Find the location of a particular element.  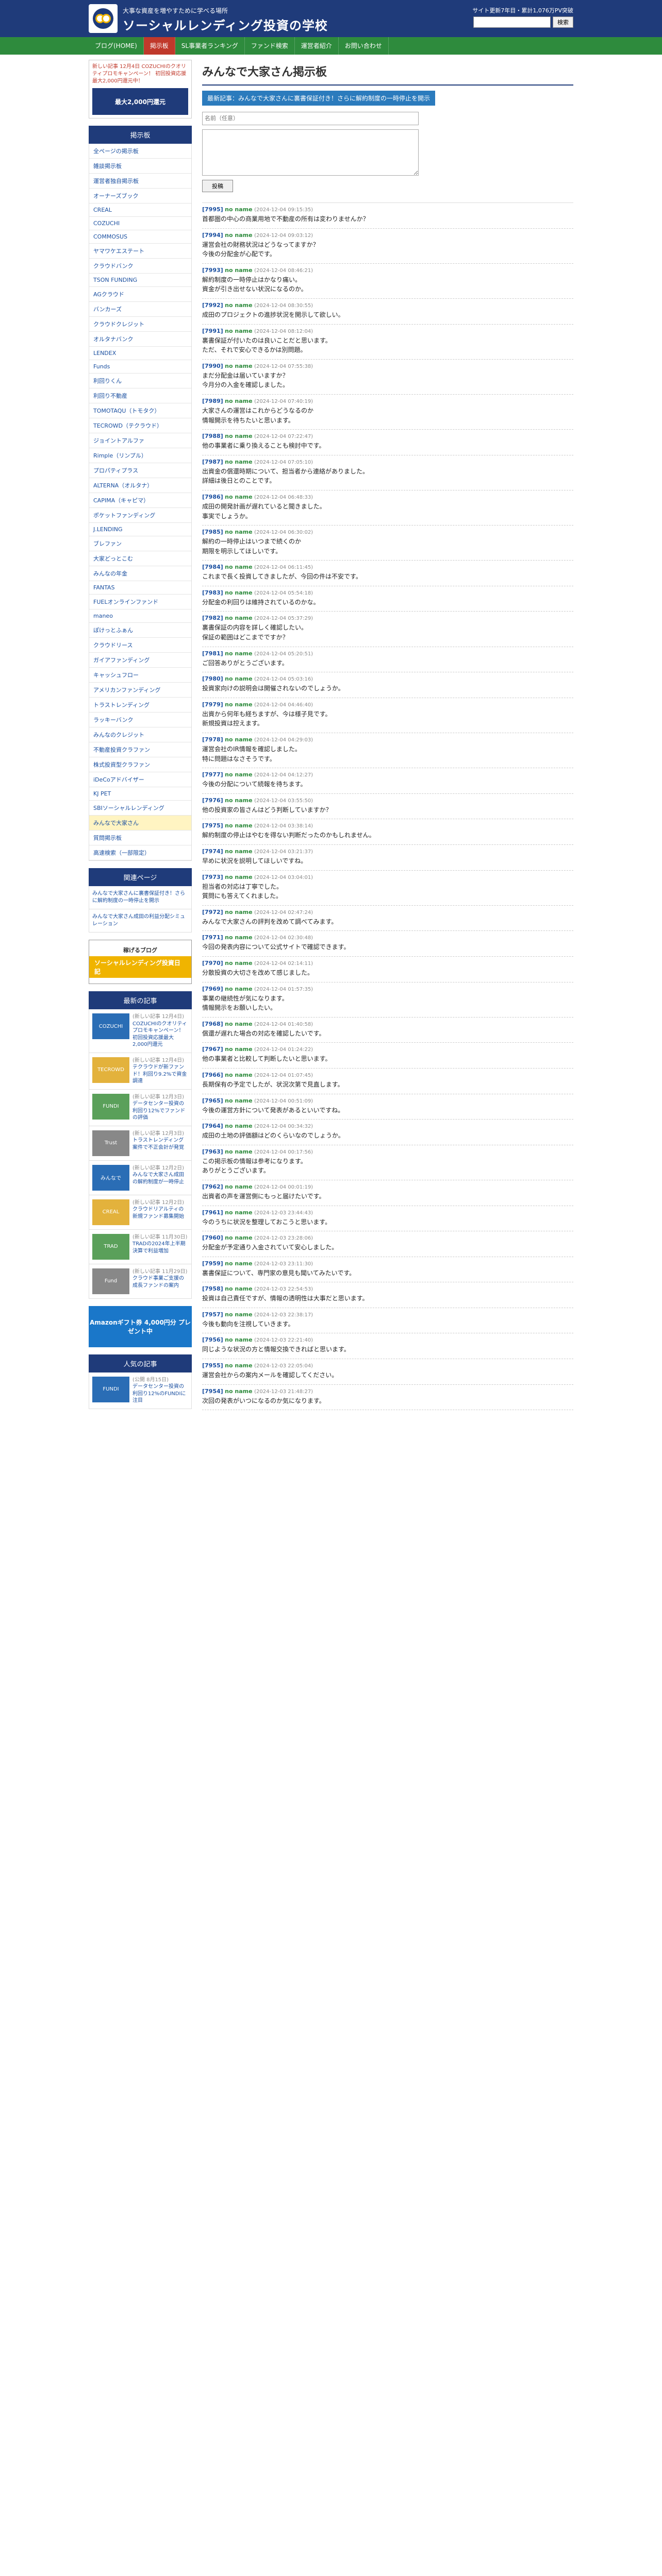

related-link: みんなで大家さんに裏書保証付き！さらに解約制度の一時停止を開示 is located at coordinates (140, 897).